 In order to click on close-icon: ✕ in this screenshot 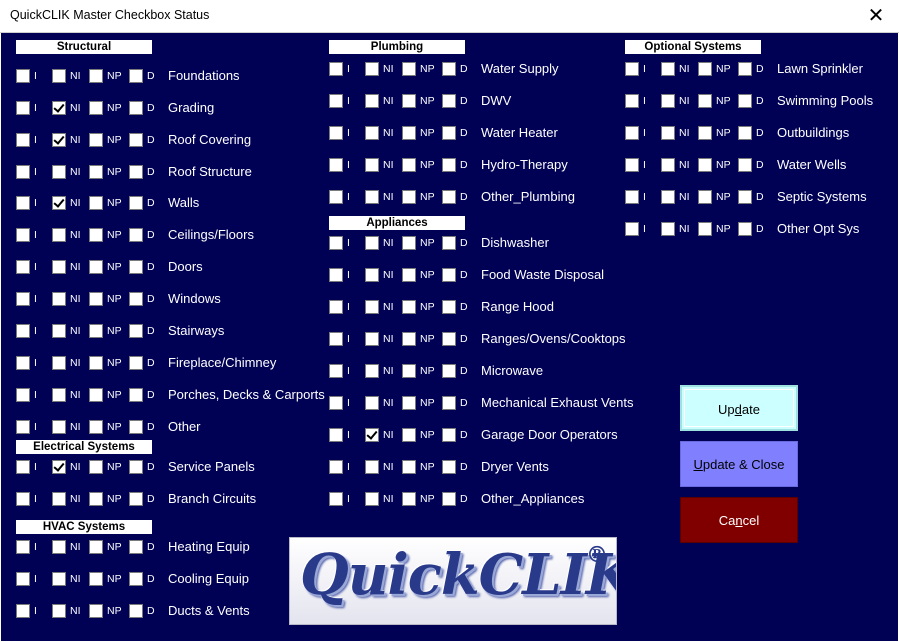, I will do `click(876, 16)`.